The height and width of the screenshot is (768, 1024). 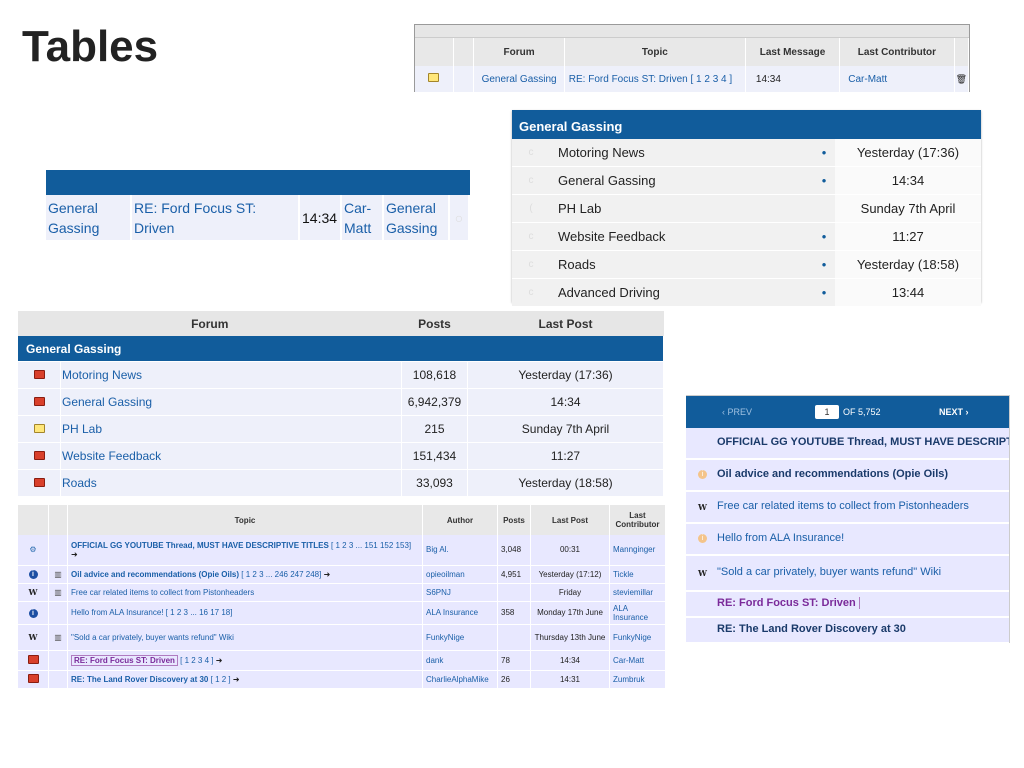 What do you see at coordinates (416, 217) in the screenshot?
I see `forum-link-2: General Gassing` at bounding box center [416, 217].